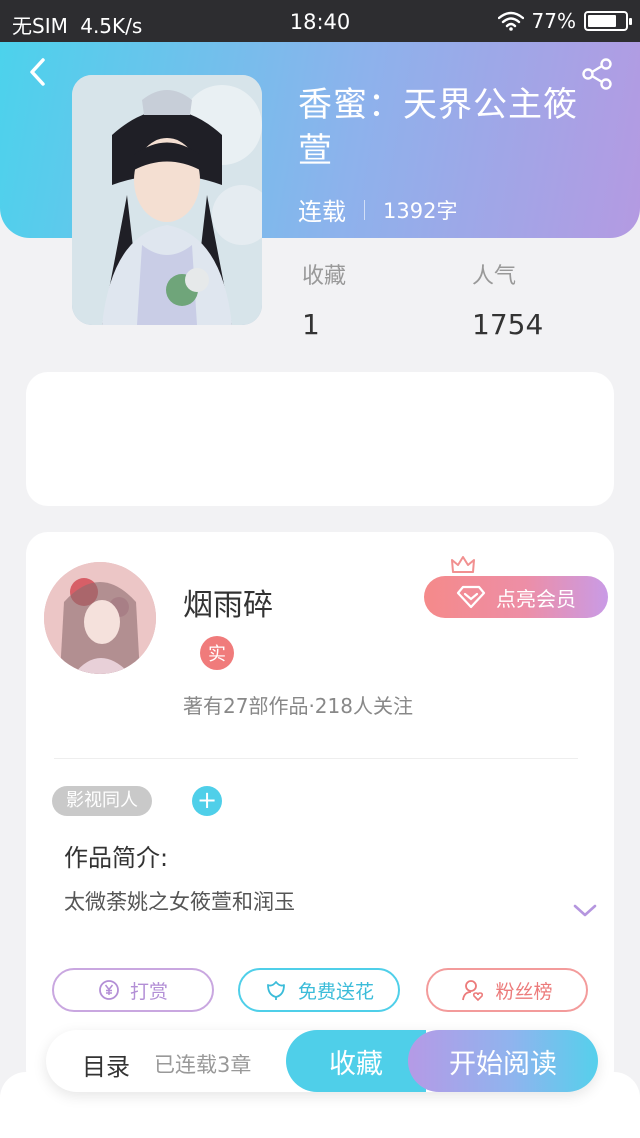 Image resolution: width=640 pixels, height=1138 pixels. I want to click on flower-icon, so click(276, 990).